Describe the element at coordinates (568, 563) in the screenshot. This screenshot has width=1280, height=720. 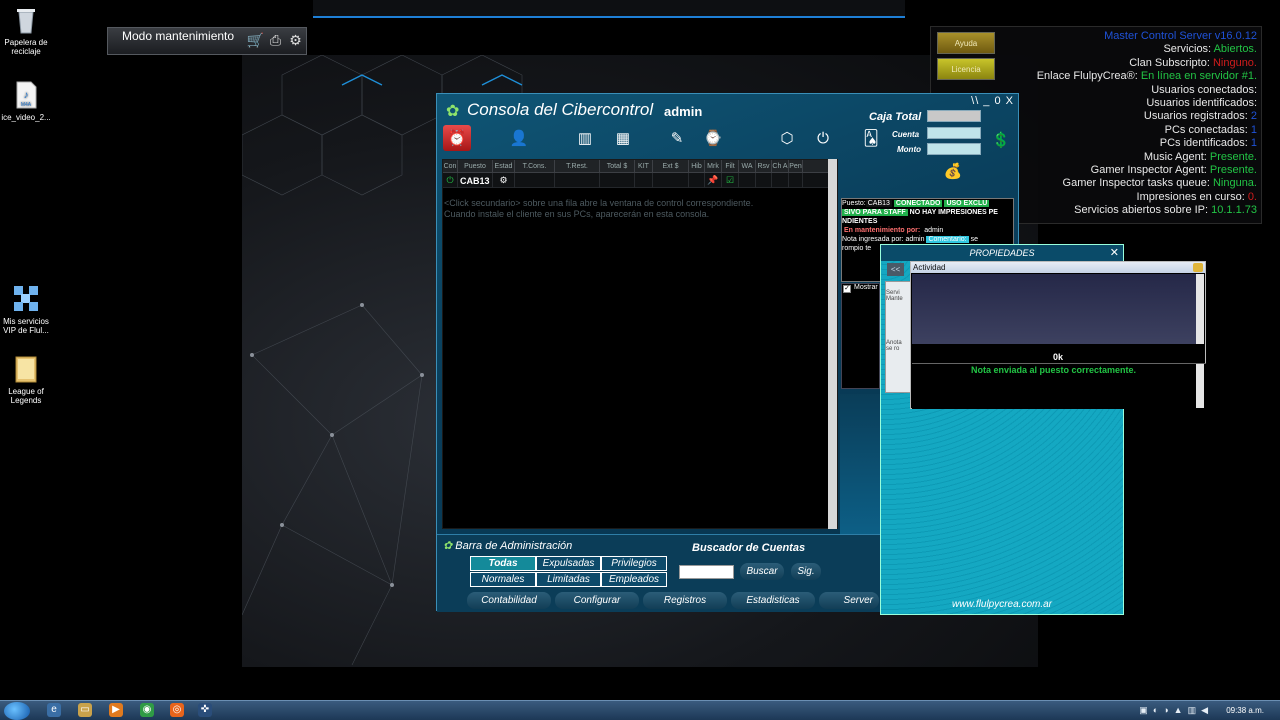
I see `filter-expelled-button: Expulsadas` at that location.